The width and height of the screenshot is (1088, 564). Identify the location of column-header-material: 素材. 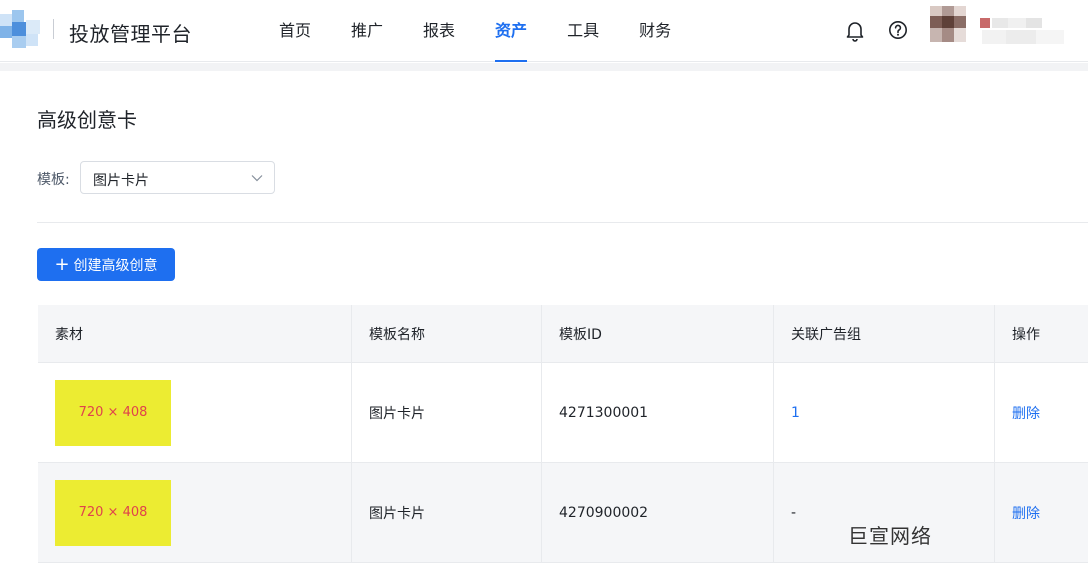
(195, 333).